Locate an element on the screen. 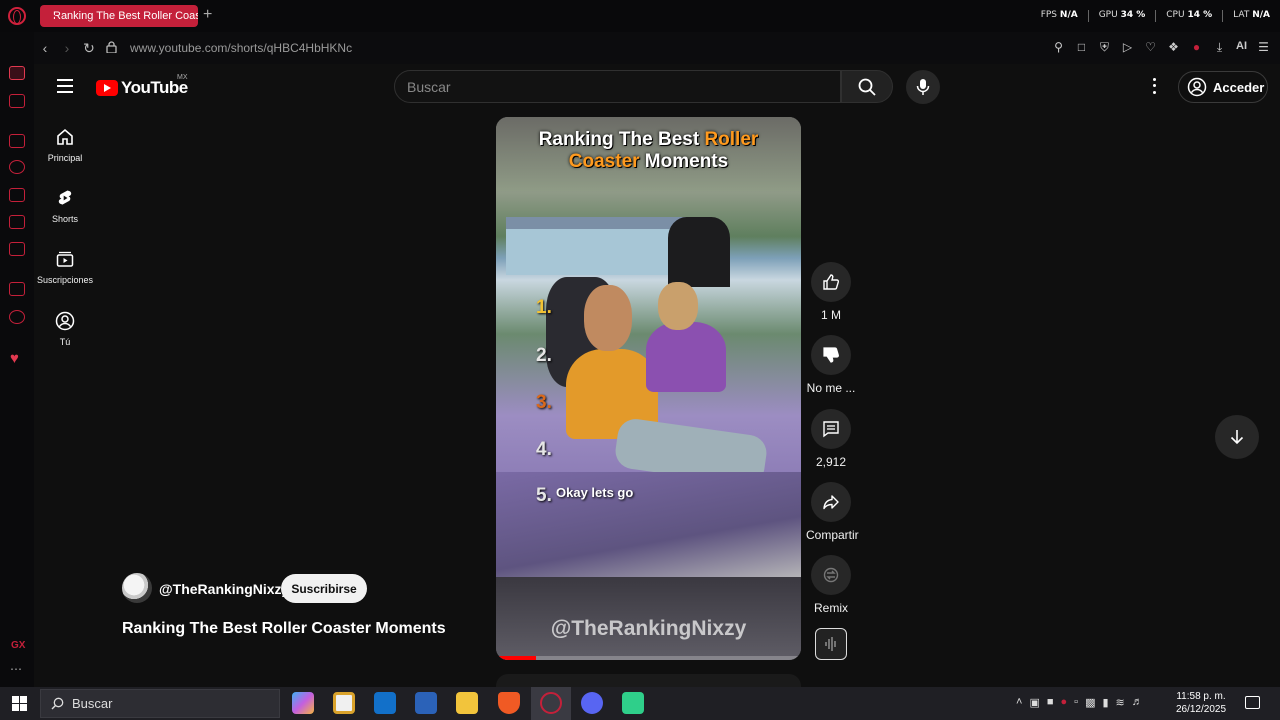  search-input-container is located at coordinates (617, 86).